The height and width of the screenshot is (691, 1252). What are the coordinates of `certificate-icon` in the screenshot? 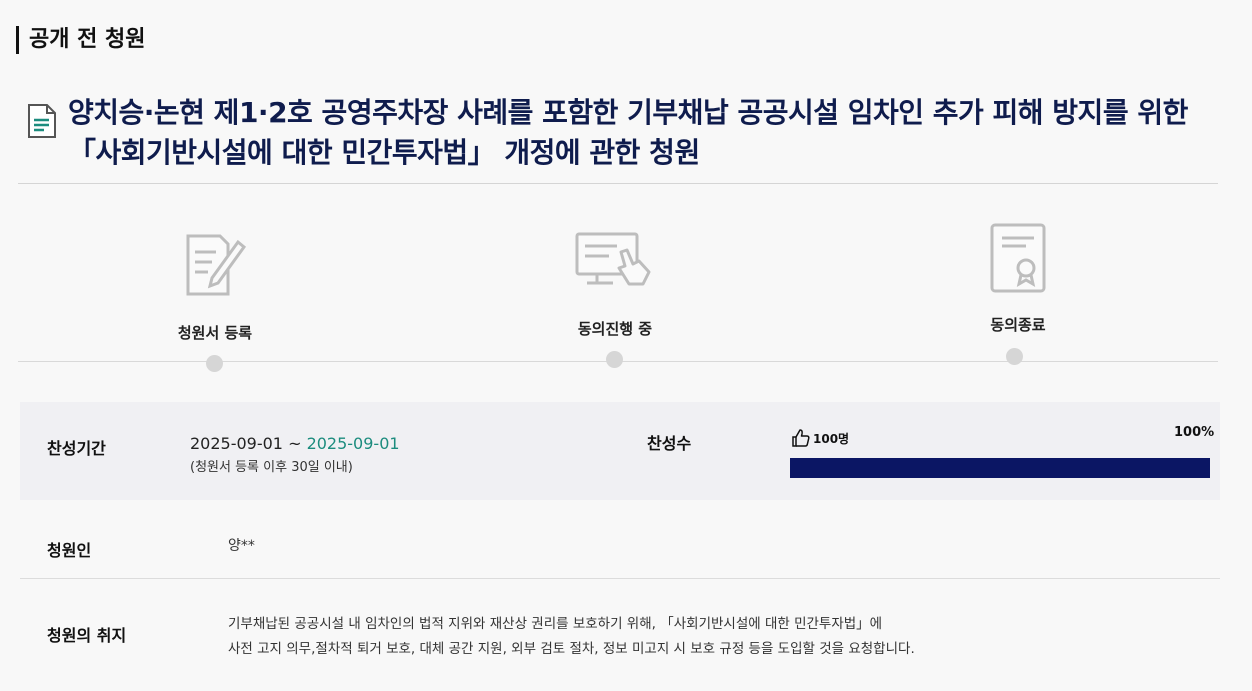 It's located at (1018, 258).